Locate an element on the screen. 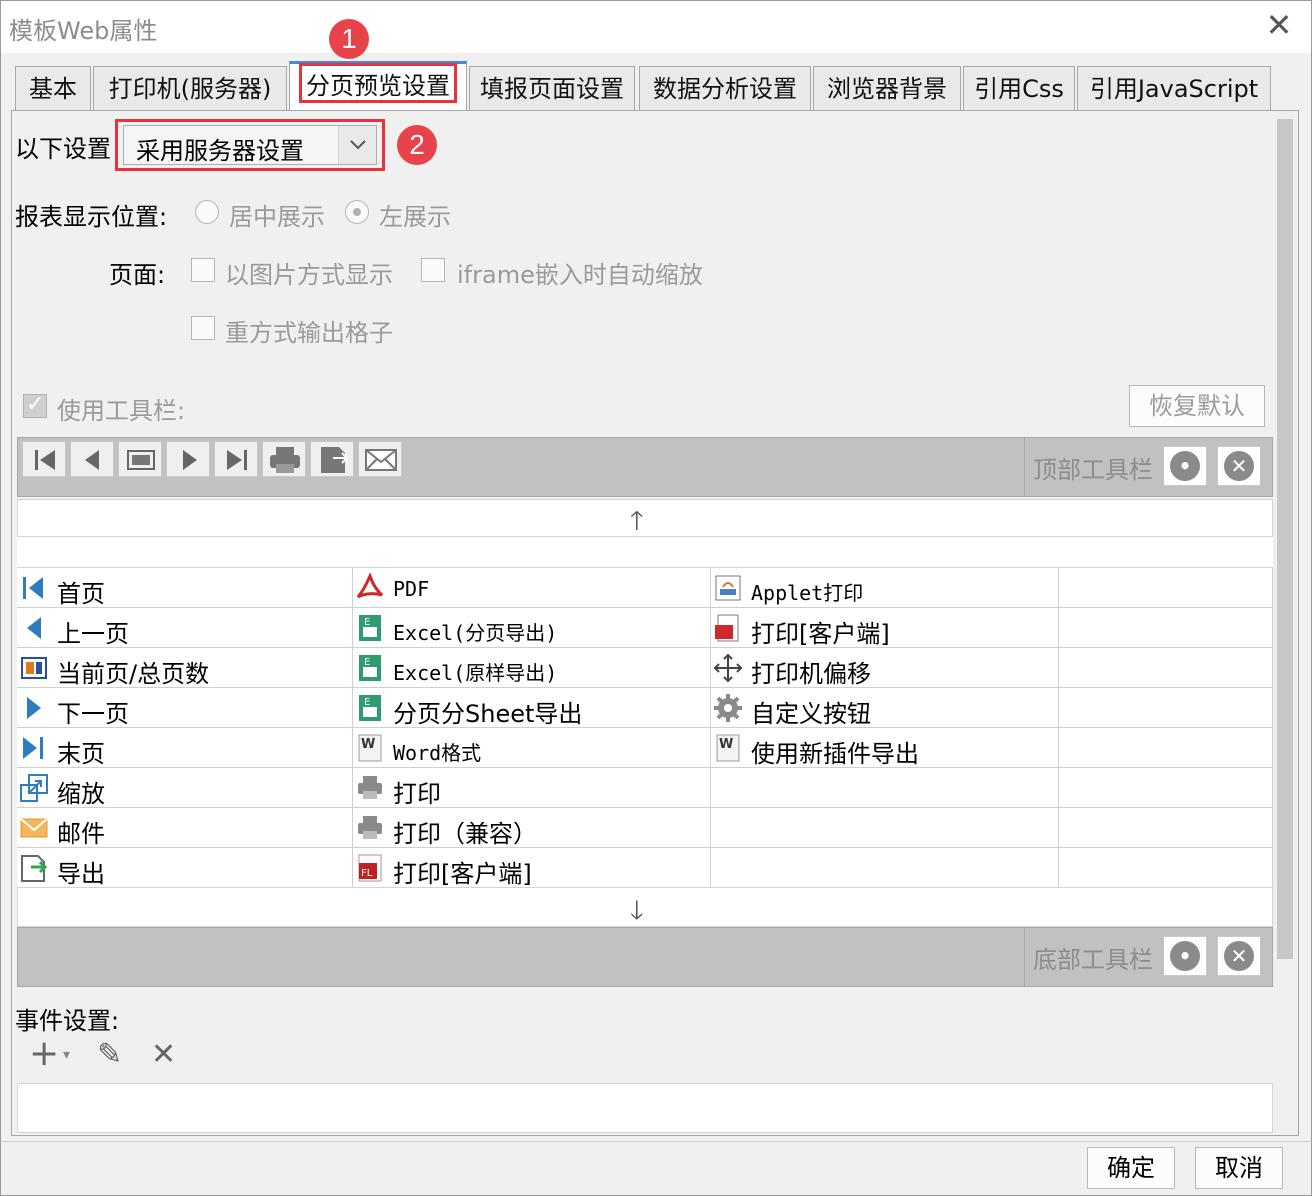 This screenshot has width=1312, height=1196. tab-css: 引用Css is located at coordinates (1019, 88).